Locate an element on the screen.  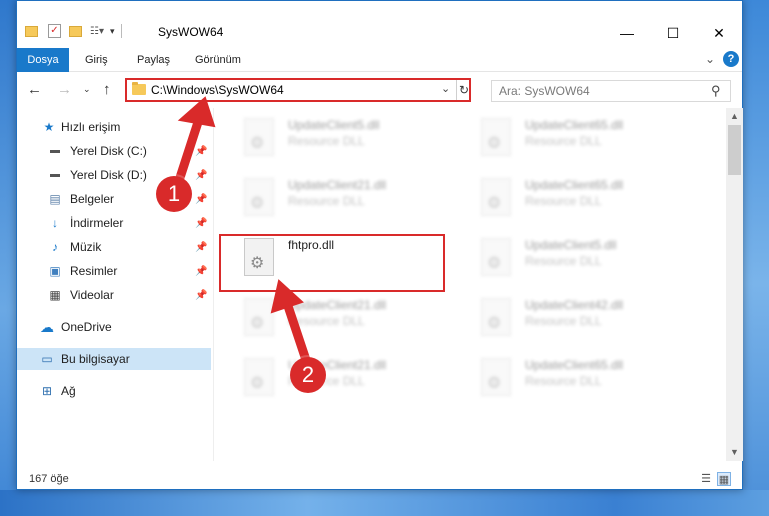
annotation-arrows is located at coordinates (242, 233).